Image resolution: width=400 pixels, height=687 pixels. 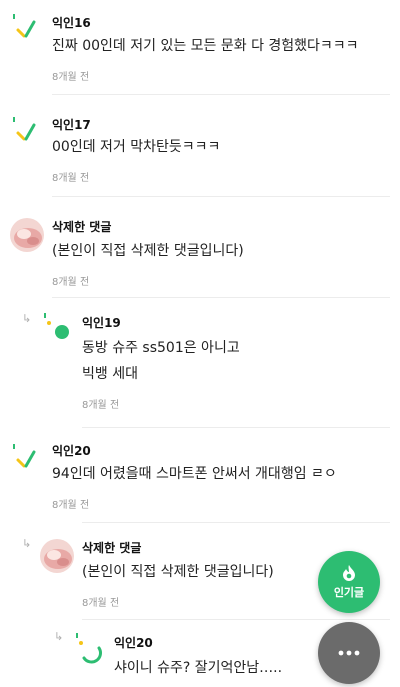 I want to click on comment-author: 익인16, so click(x=71, y=22).